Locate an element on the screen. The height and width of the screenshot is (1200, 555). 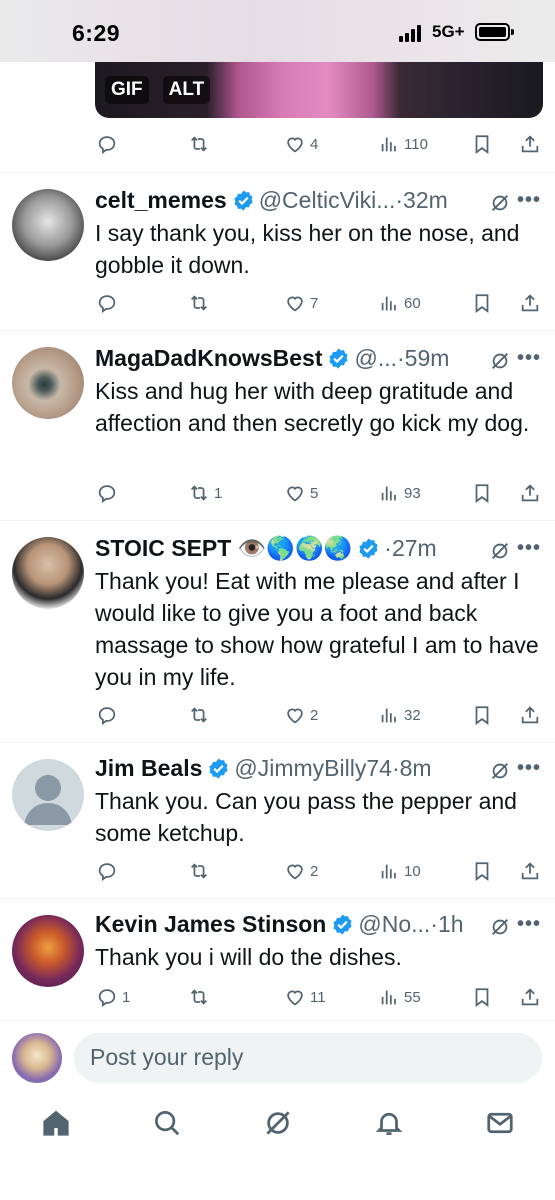
alt-badge: ALT is located at coordinates (186, 90).